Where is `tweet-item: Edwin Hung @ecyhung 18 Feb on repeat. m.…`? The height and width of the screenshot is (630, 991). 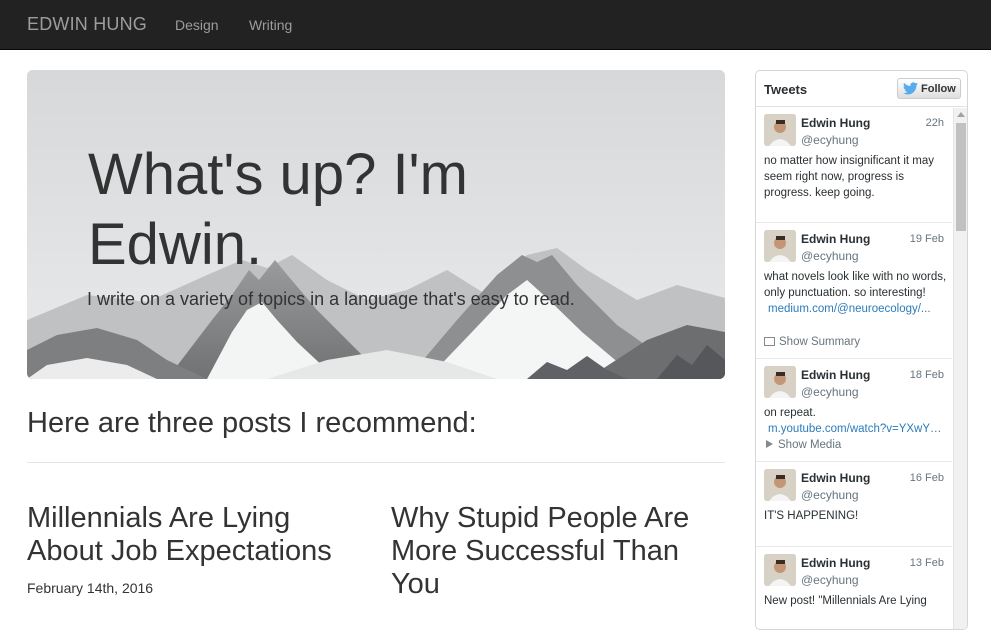
tweet-item: Edwin Hung @ecyhung 18 Feb on repeat. m.… is located at coordinates (854, 411).